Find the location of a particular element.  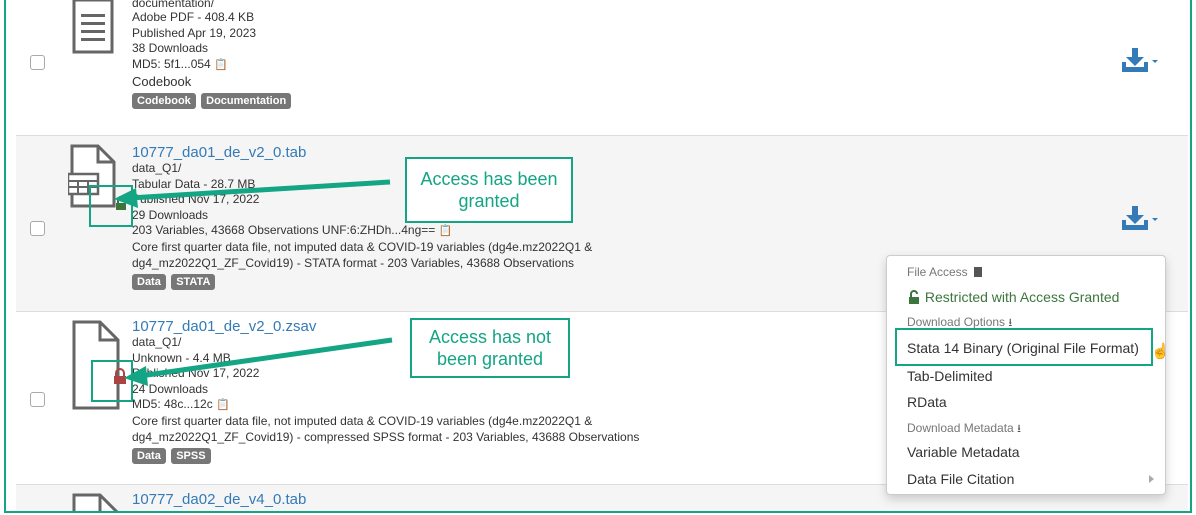

checksum-text: MD5: 5f1...054 is located at coordinates (171, 63).